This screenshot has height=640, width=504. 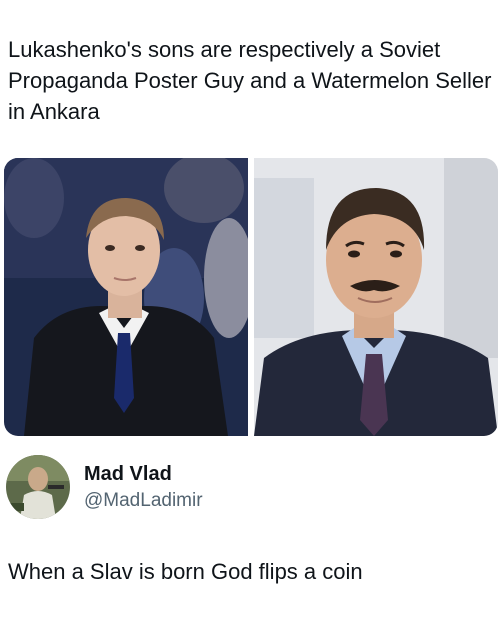 I want to click on author-row: Mad Vlad @MadLadimir, so click(x=246, y=487).